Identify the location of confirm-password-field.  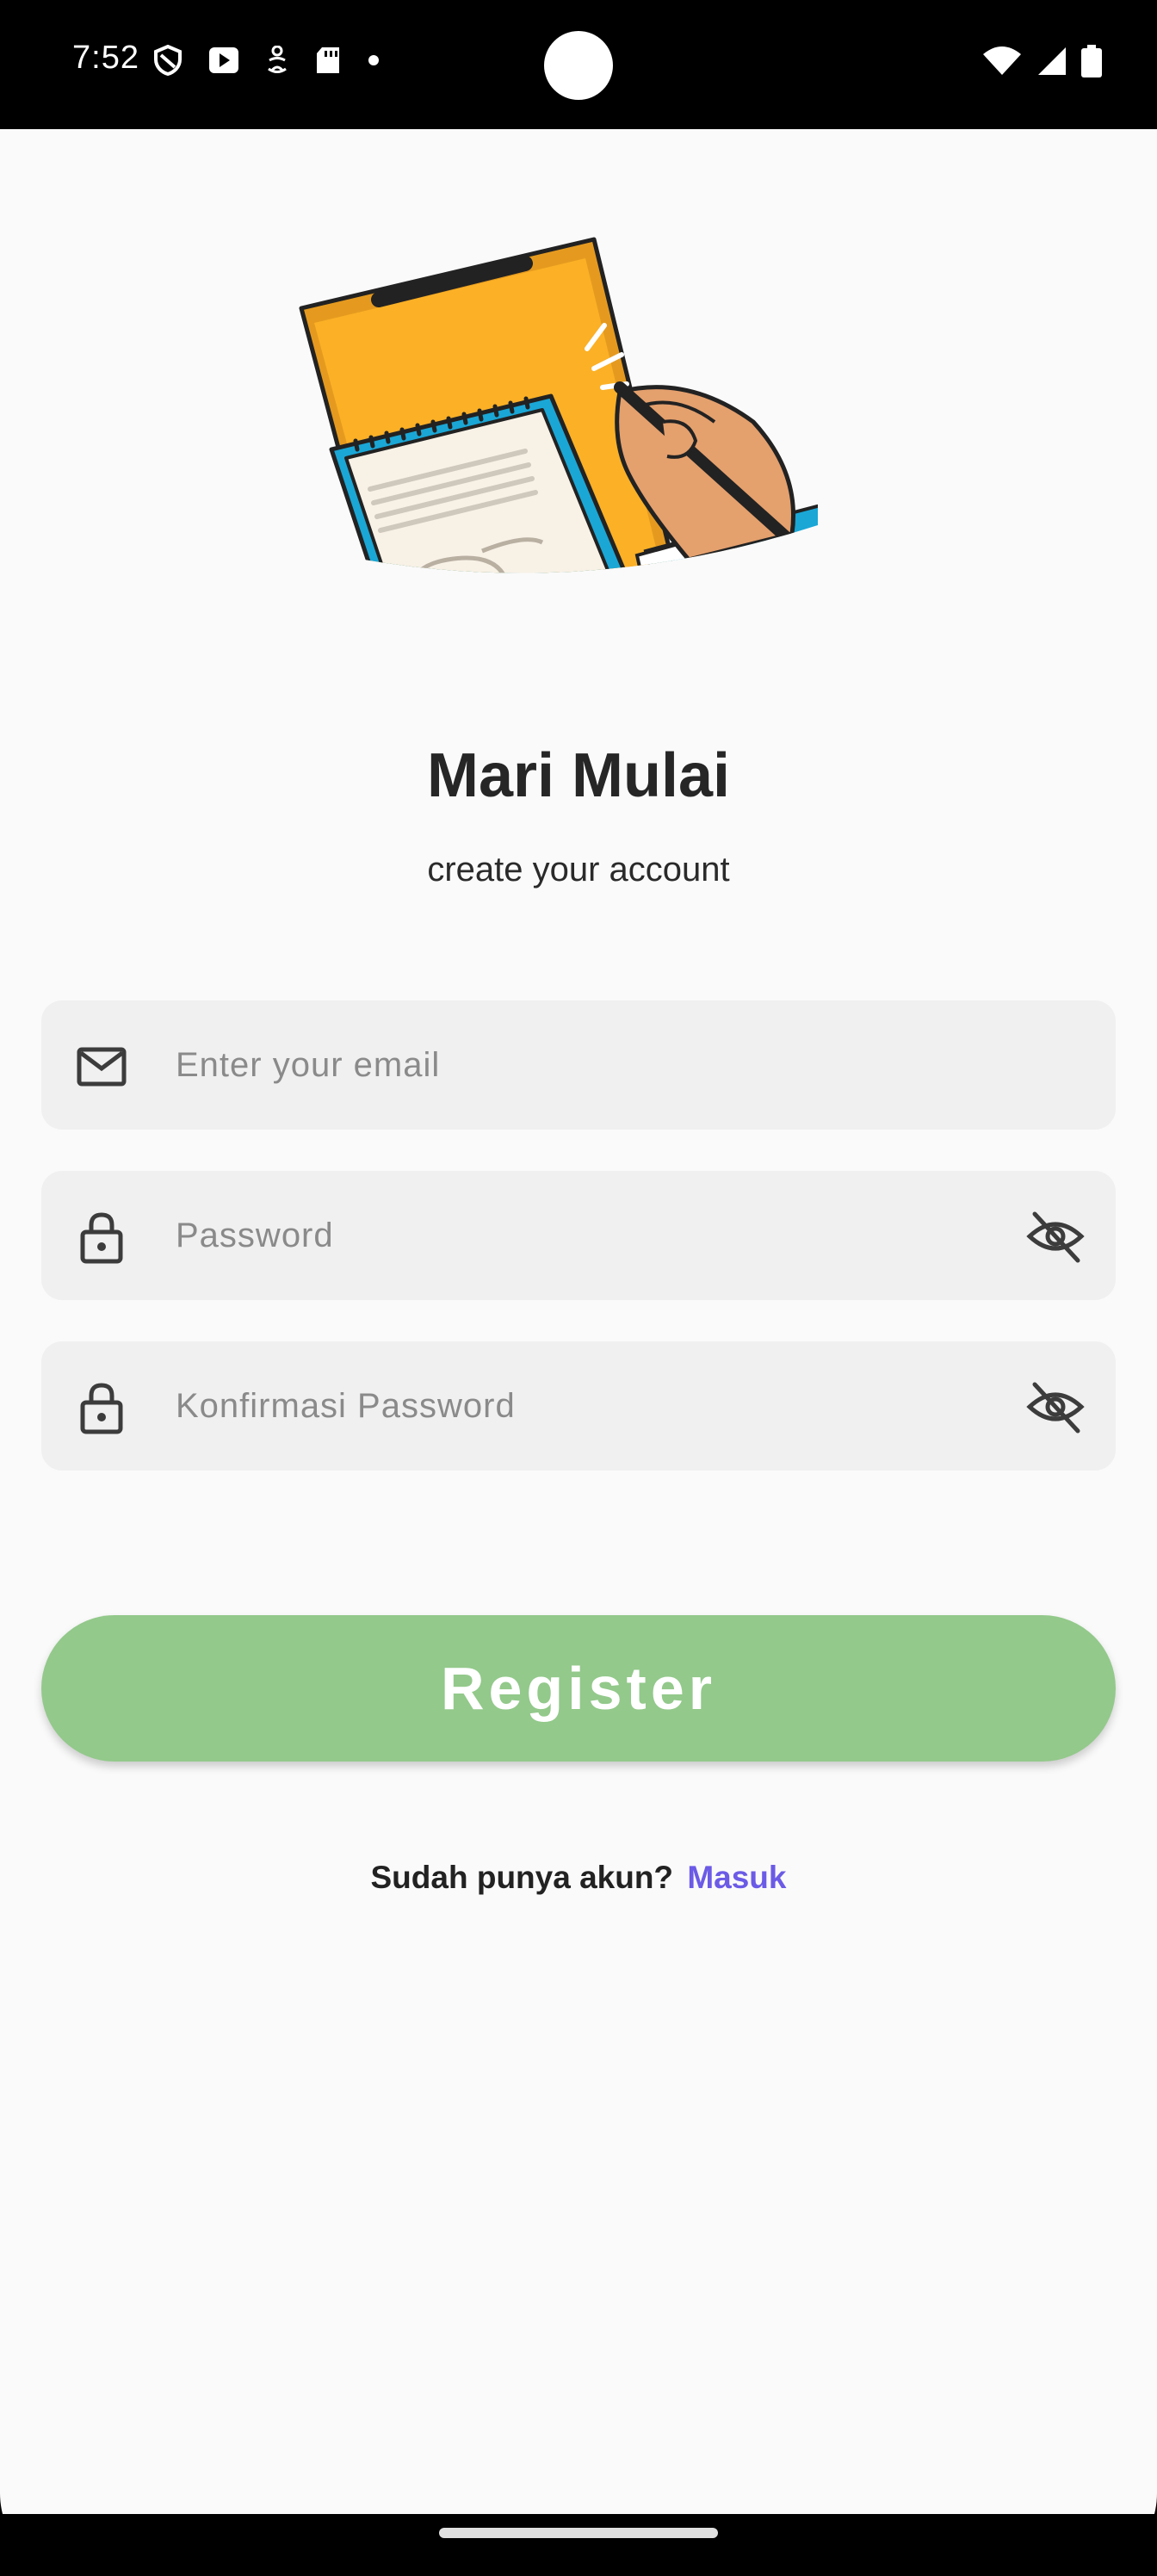
(579, 1406).